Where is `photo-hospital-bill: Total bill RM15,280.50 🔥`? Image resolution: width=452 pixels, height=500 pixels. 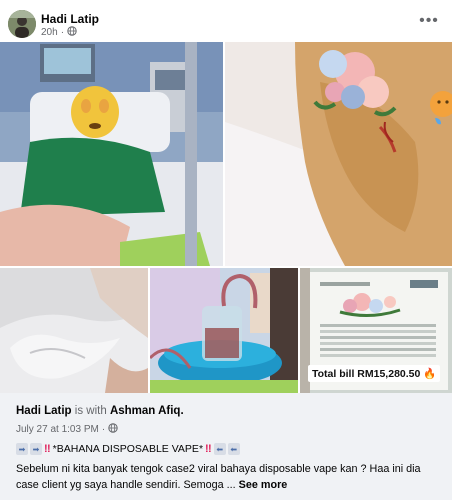 photo-hospital-bill: Total bill RM15,280.50 🔥 is located at coordinates (376, 330).